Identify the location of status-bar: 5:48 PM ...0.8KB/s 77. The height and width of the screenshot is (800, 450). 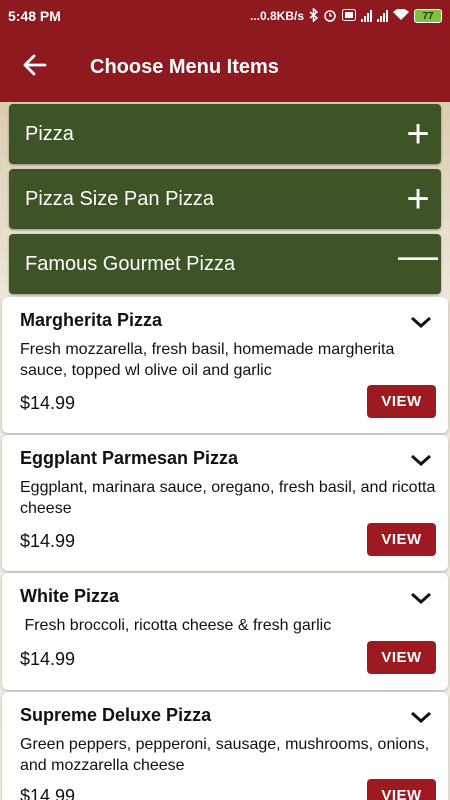
(225, 16).